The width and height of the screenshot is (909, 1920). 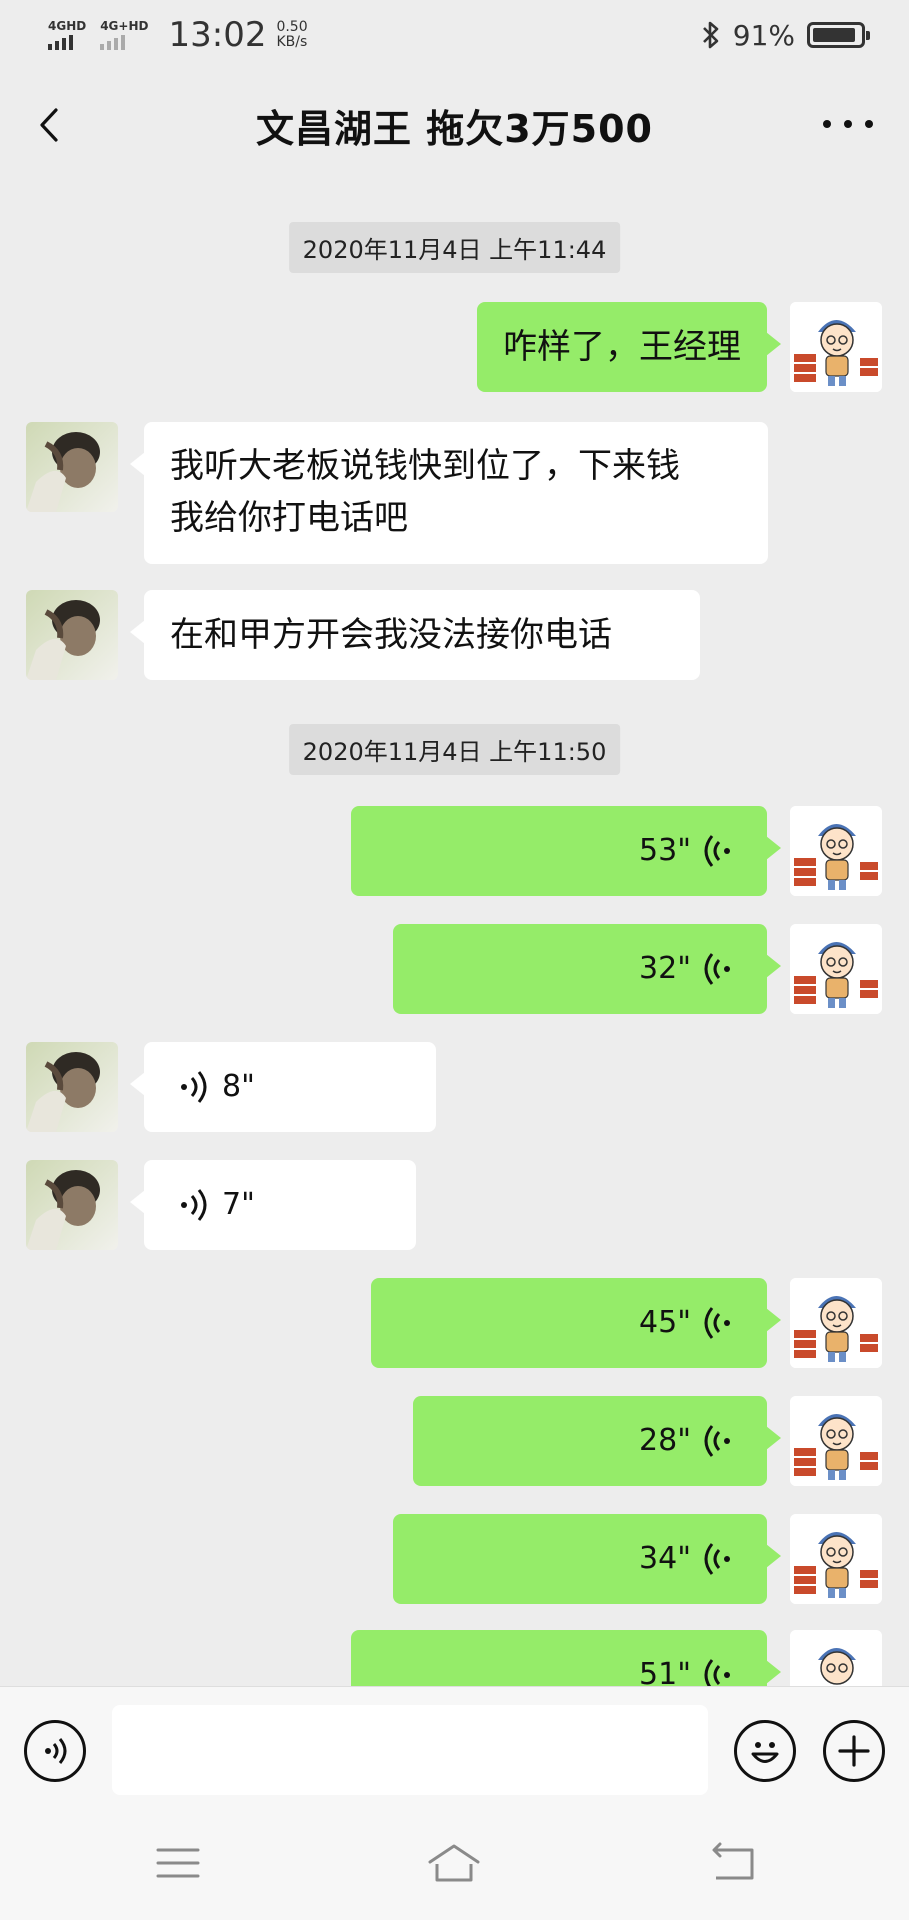 What do you see at coordinates (566, 851) in the screenshot?
I see `voice-message-bubble: 53"` at bounding box center [566, 851].